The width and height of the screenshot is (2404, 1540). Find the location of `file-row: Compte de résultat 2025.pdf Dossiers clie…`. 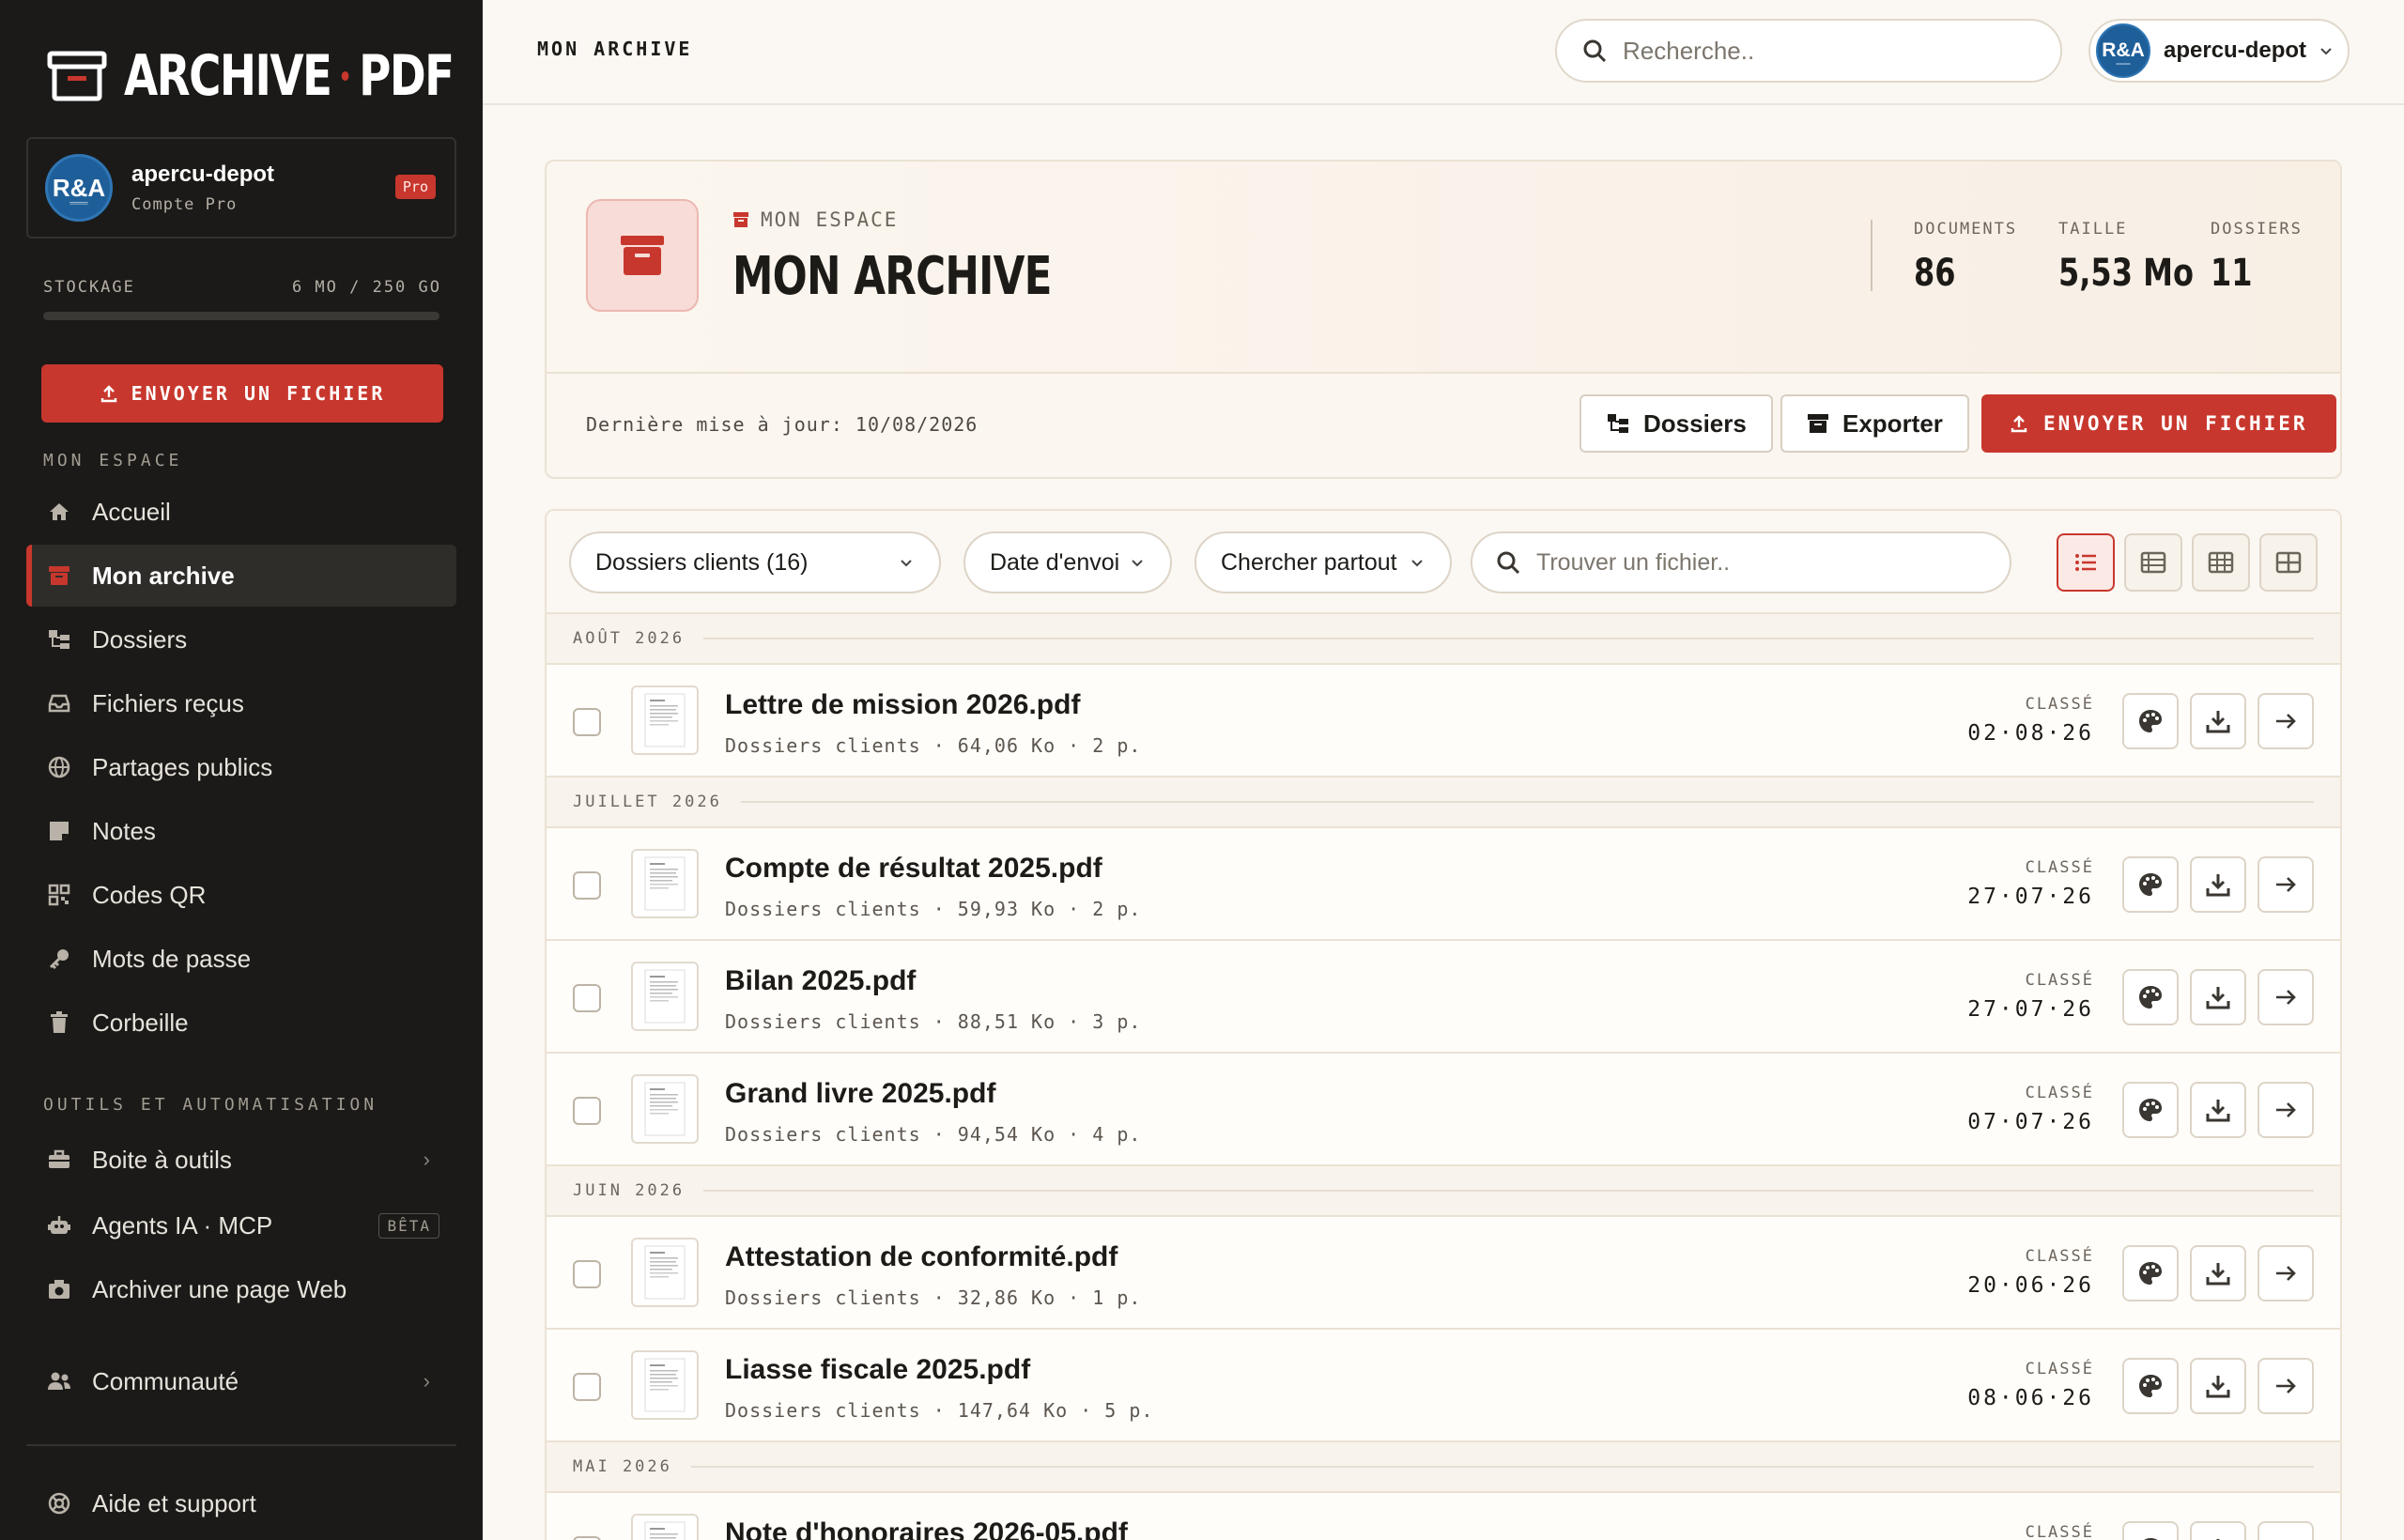

file-row: Compte de résultat 2025.pdf Dossiers clie… is located at coordinates (1443, 884).